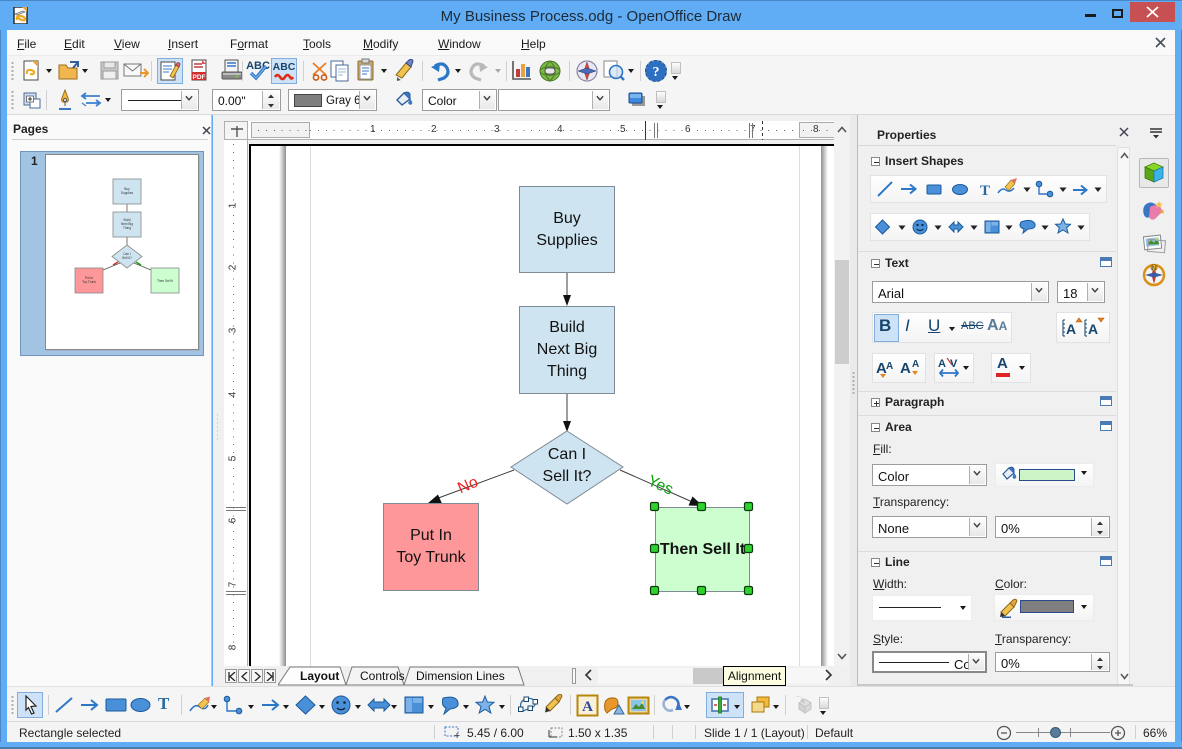 The height and width of the screenshot is (749, 1182). What do you see at coordinates (127, 258) in the screenshot?
I see `svg-text: Sell It?` at bounding box center [127, 258].